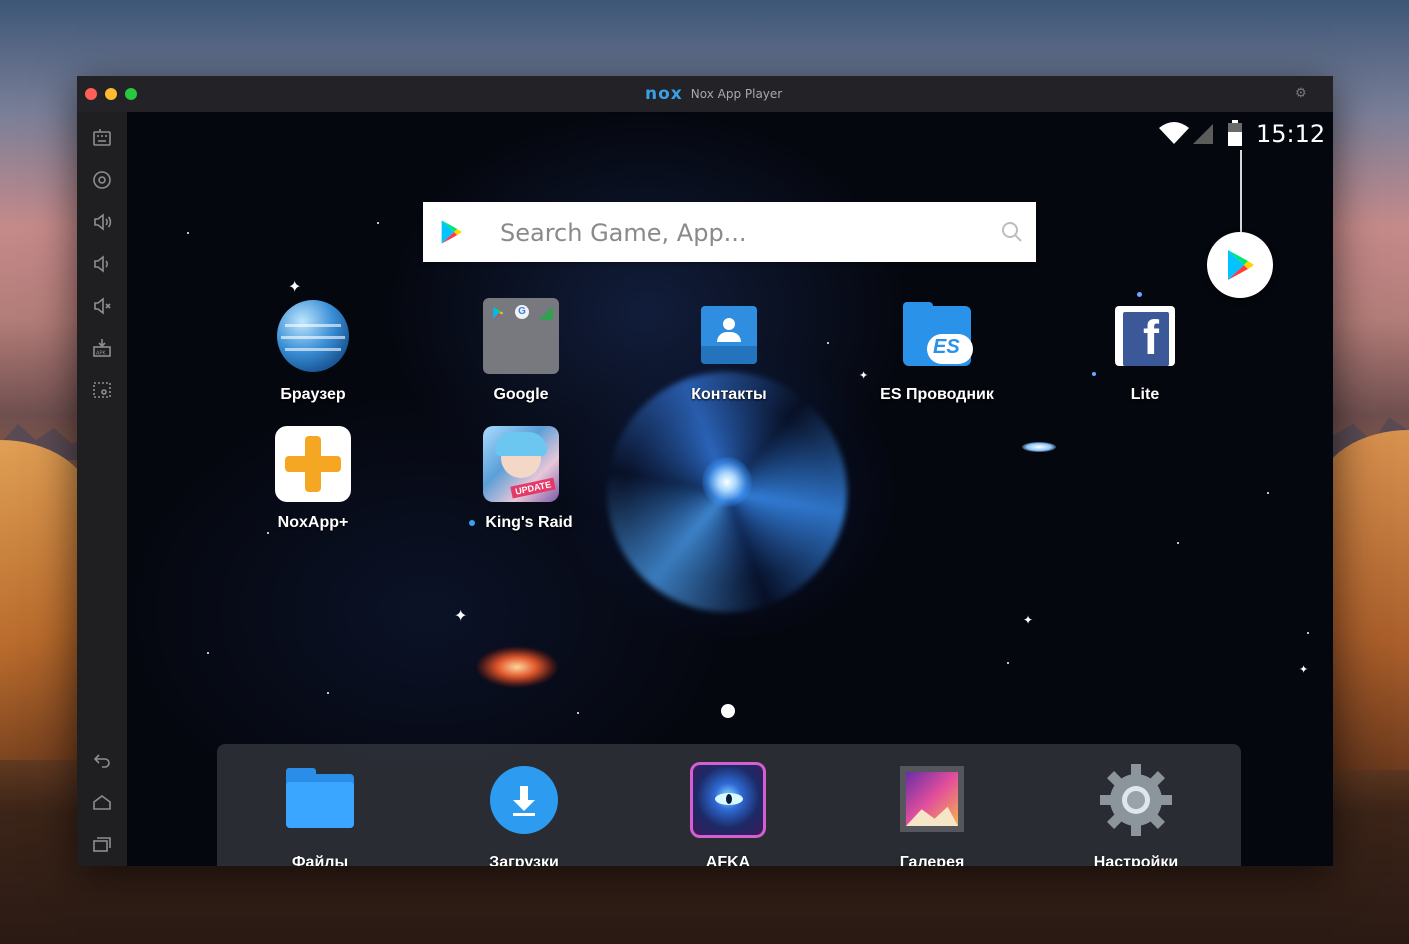 This screenshot has width=1409, height=944. What do you see at coordinates (313, 522) in the screenshot?
I see `app-label: NoxApp+` at bounding box center [313, 522].